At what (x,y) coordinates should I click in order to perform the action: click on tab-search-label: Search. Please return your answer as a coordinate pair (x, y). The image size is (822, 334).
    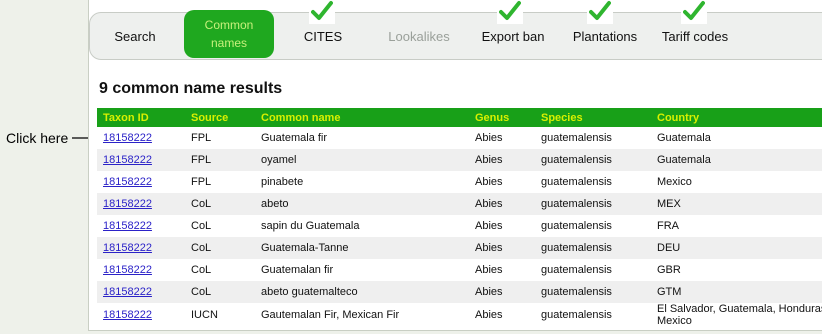
    Looking at the image, I should click on (135, 36).